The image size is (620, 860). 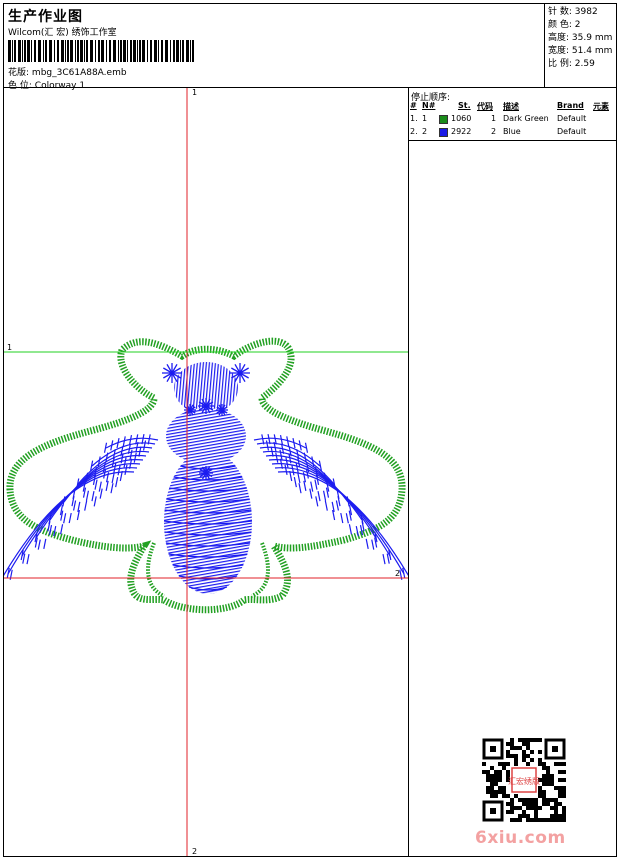 What do you see at coordinates (398, 573) in the screenshot?
I see `axis-label-right: 2` at bounding box center [398, 573].